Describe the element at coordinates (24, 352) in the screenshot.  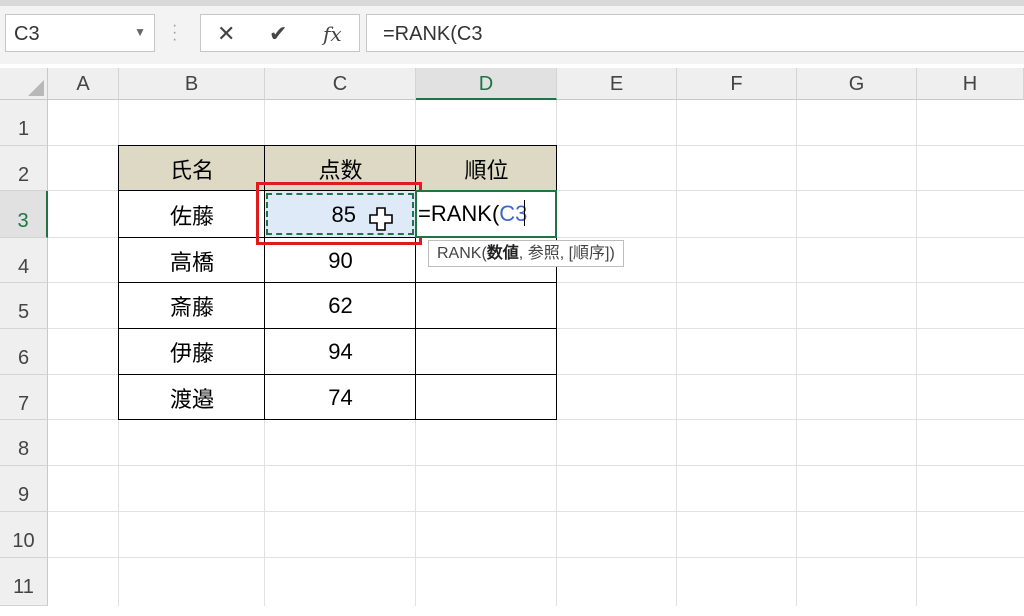
I see `row-header-6: 6` at that location.